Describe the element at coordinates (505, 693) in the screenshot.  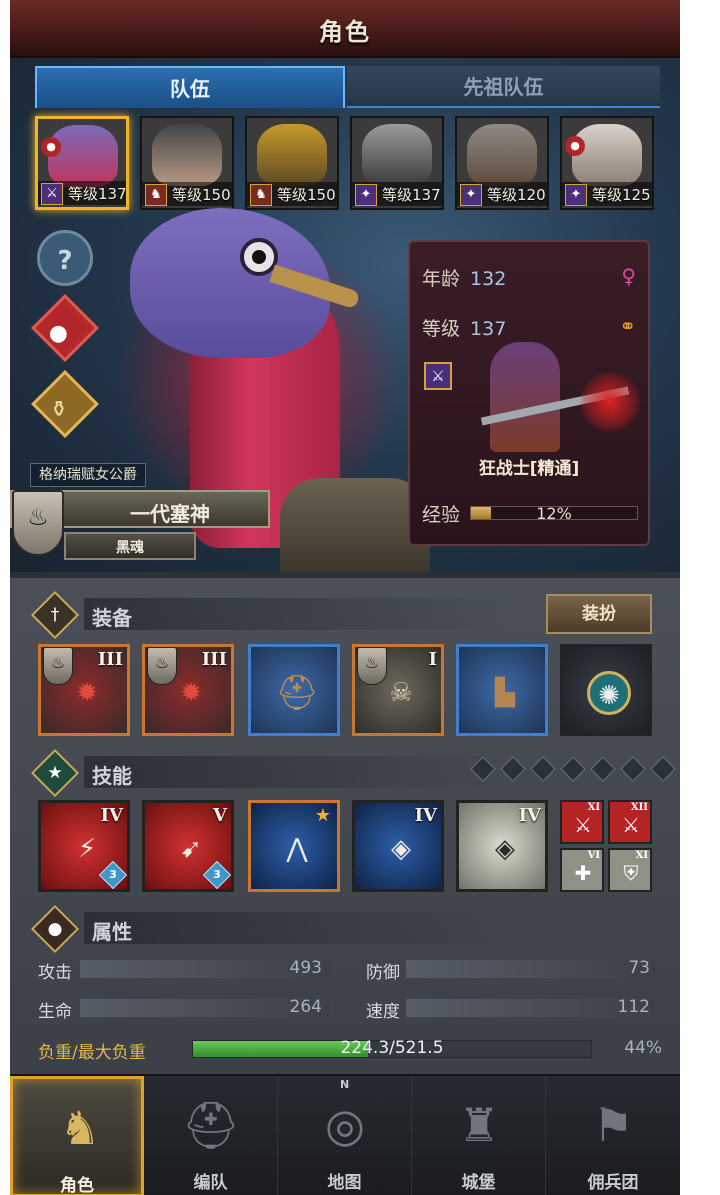
I see `boots-icon: ▙` at that location.